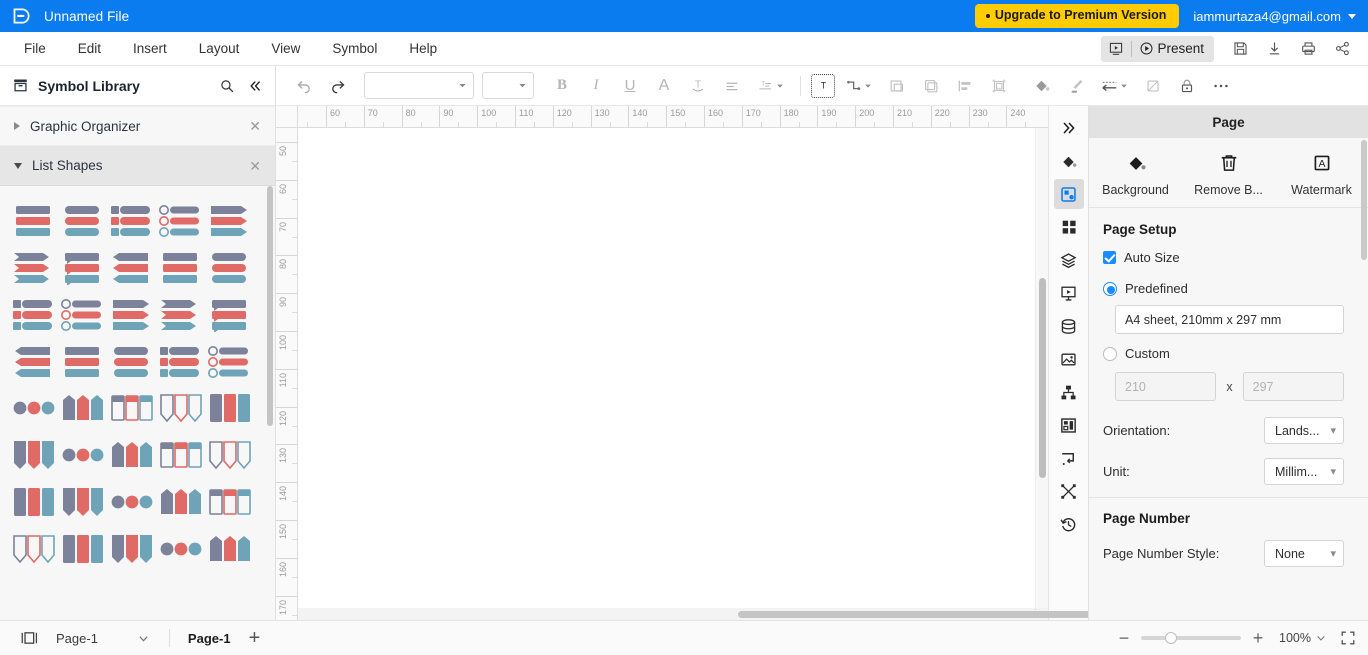 The height and width of the screenshot is (655, 1368). Describe the element at coordinates (1240, 49) in the screenshot. I see `save-button` at that location.